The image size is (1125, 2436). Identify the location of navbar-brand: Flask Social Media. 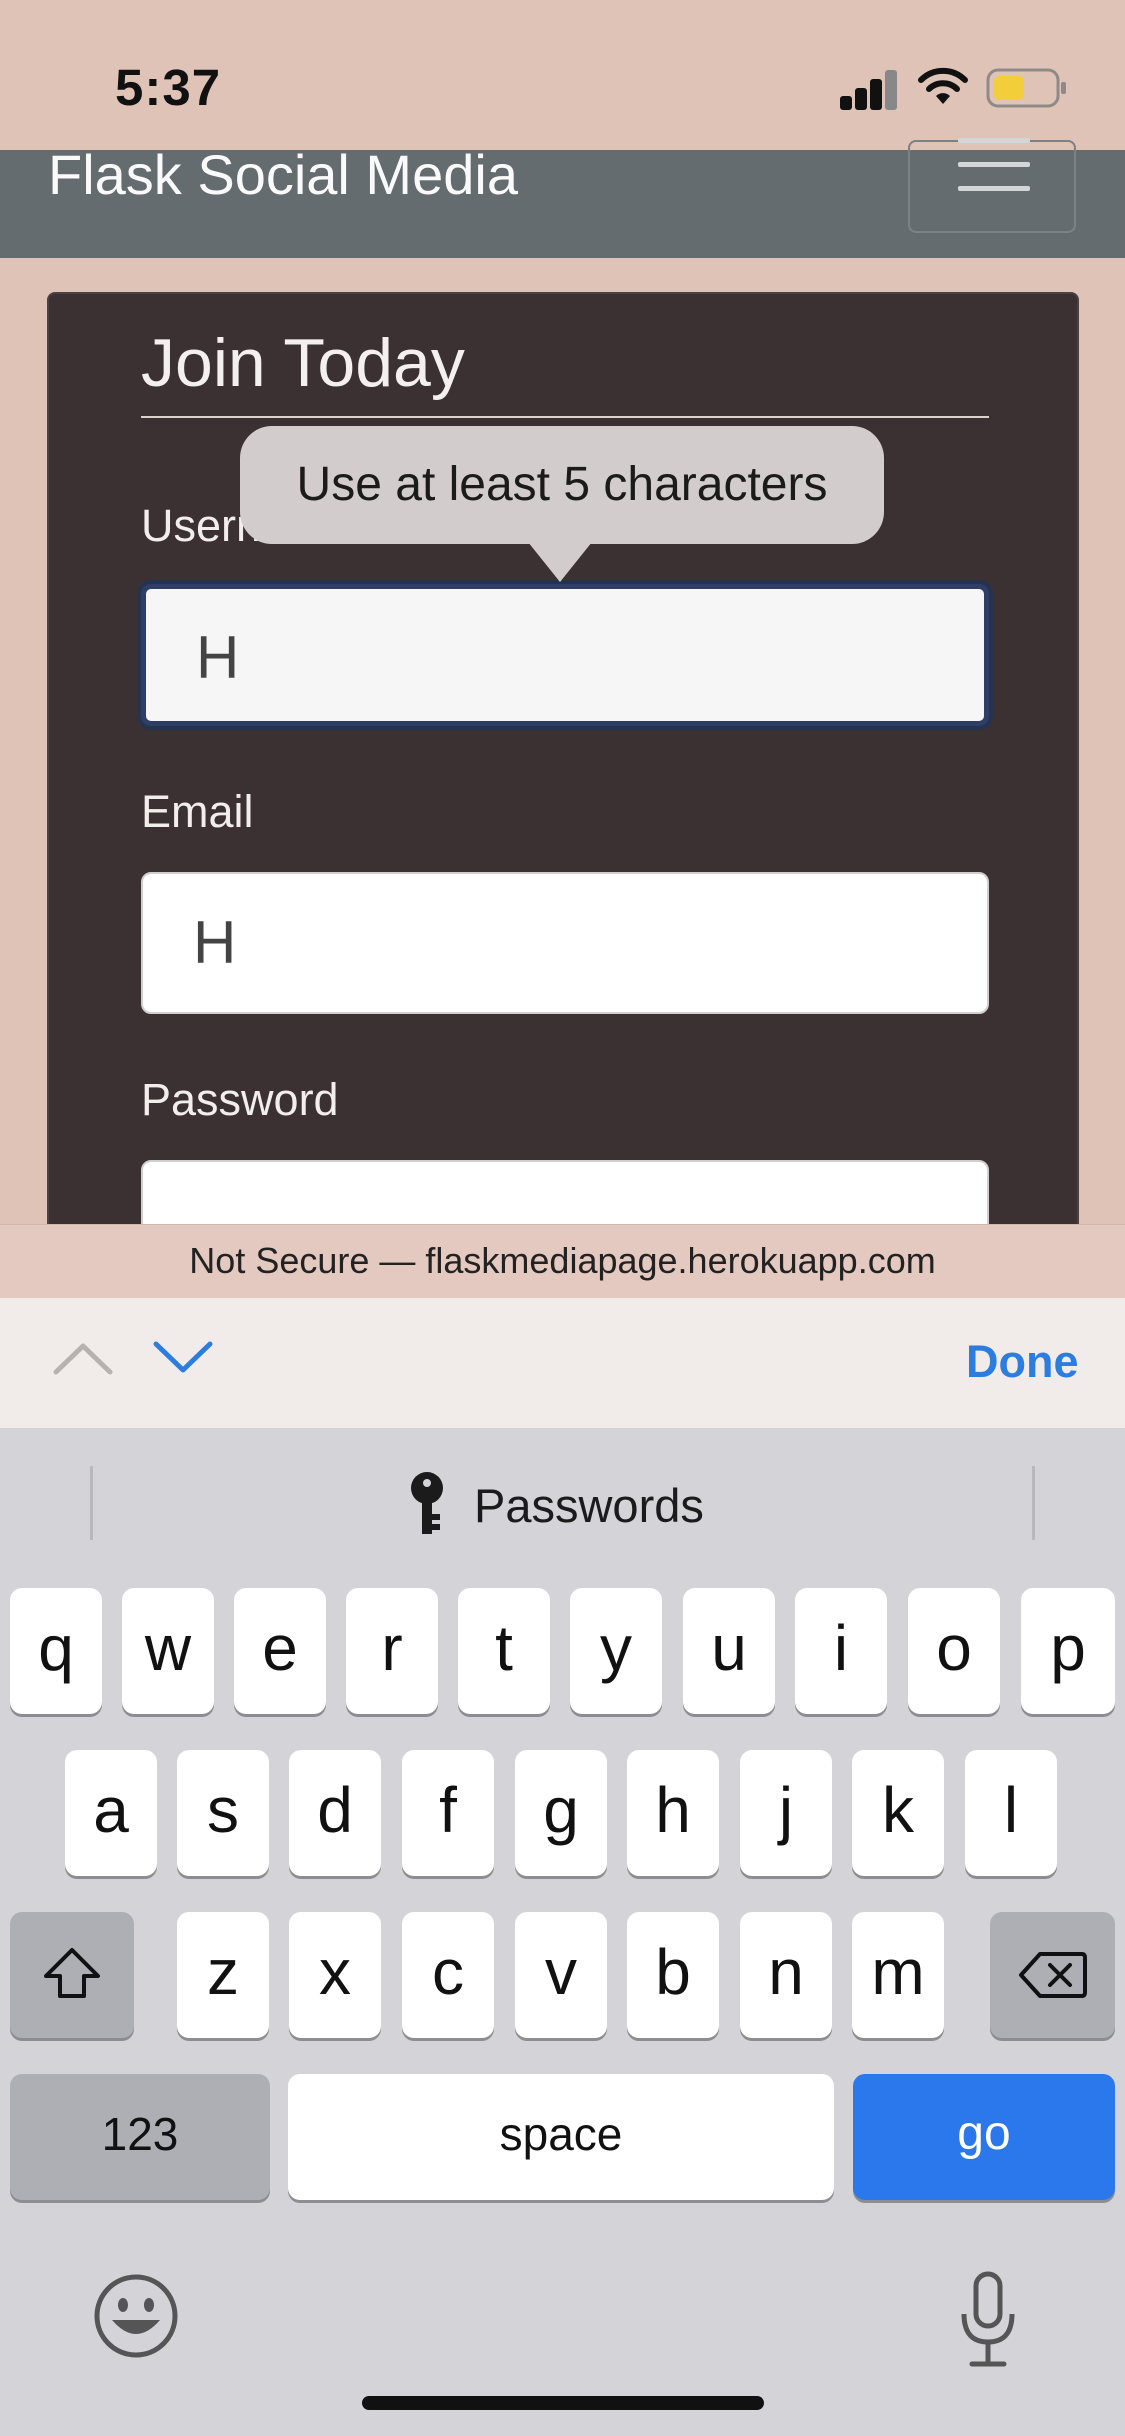
(283, 174).